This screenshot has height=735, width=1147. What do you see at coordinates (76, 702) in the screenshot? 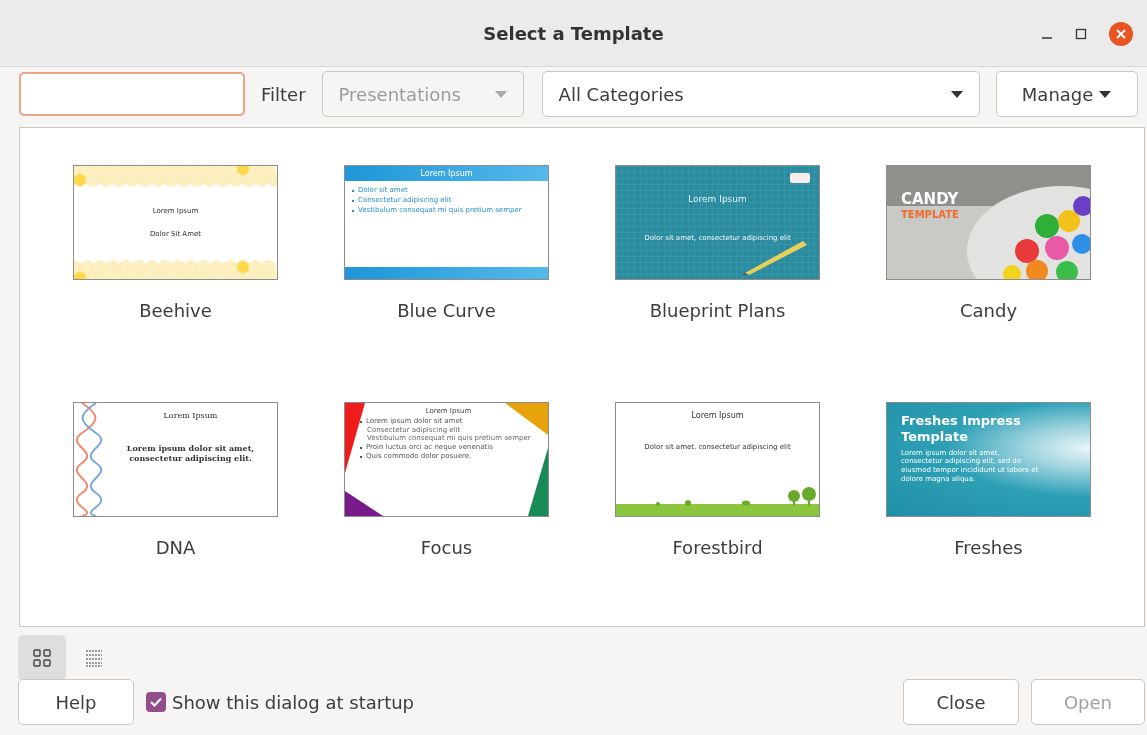
I see `help-button: Help` at bounding box center [76, 702].